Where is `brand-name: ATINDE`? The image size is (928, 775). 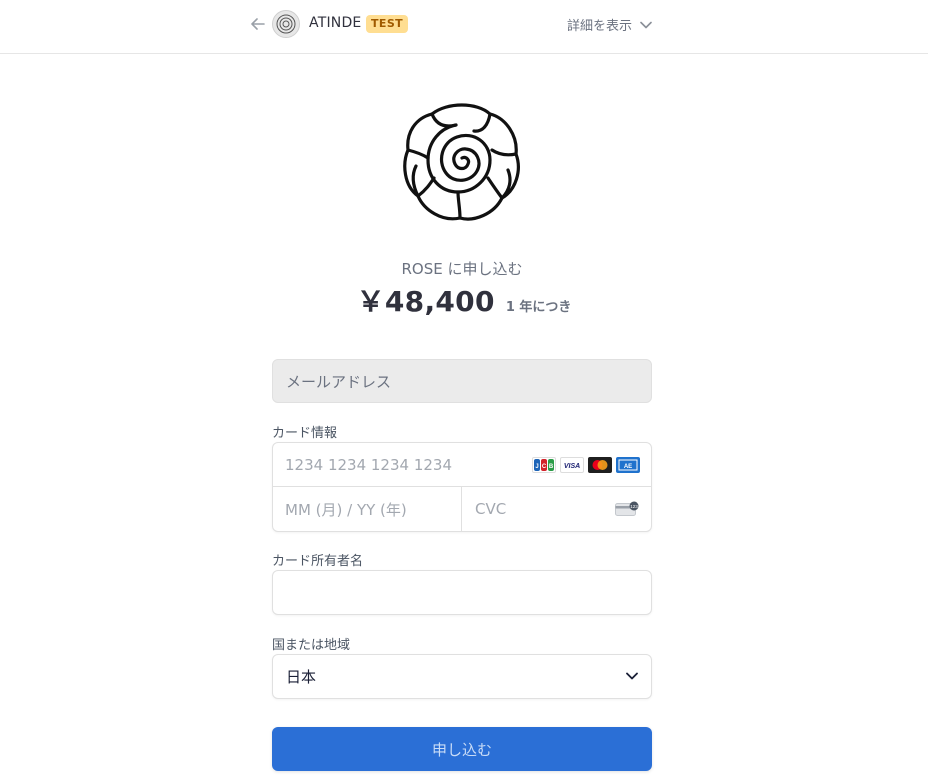 brand-name: ATINDE is located at coordinates (335, 23).